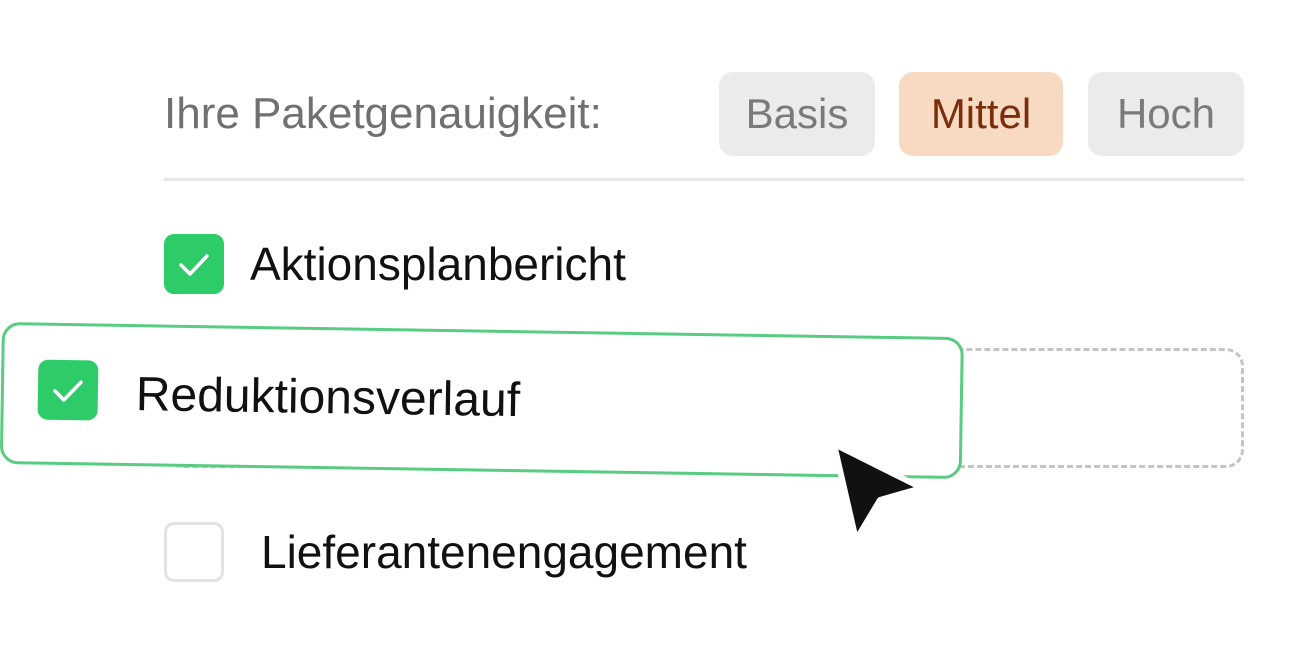  I want to click on checkbox-unchecked, so click(194, 552).